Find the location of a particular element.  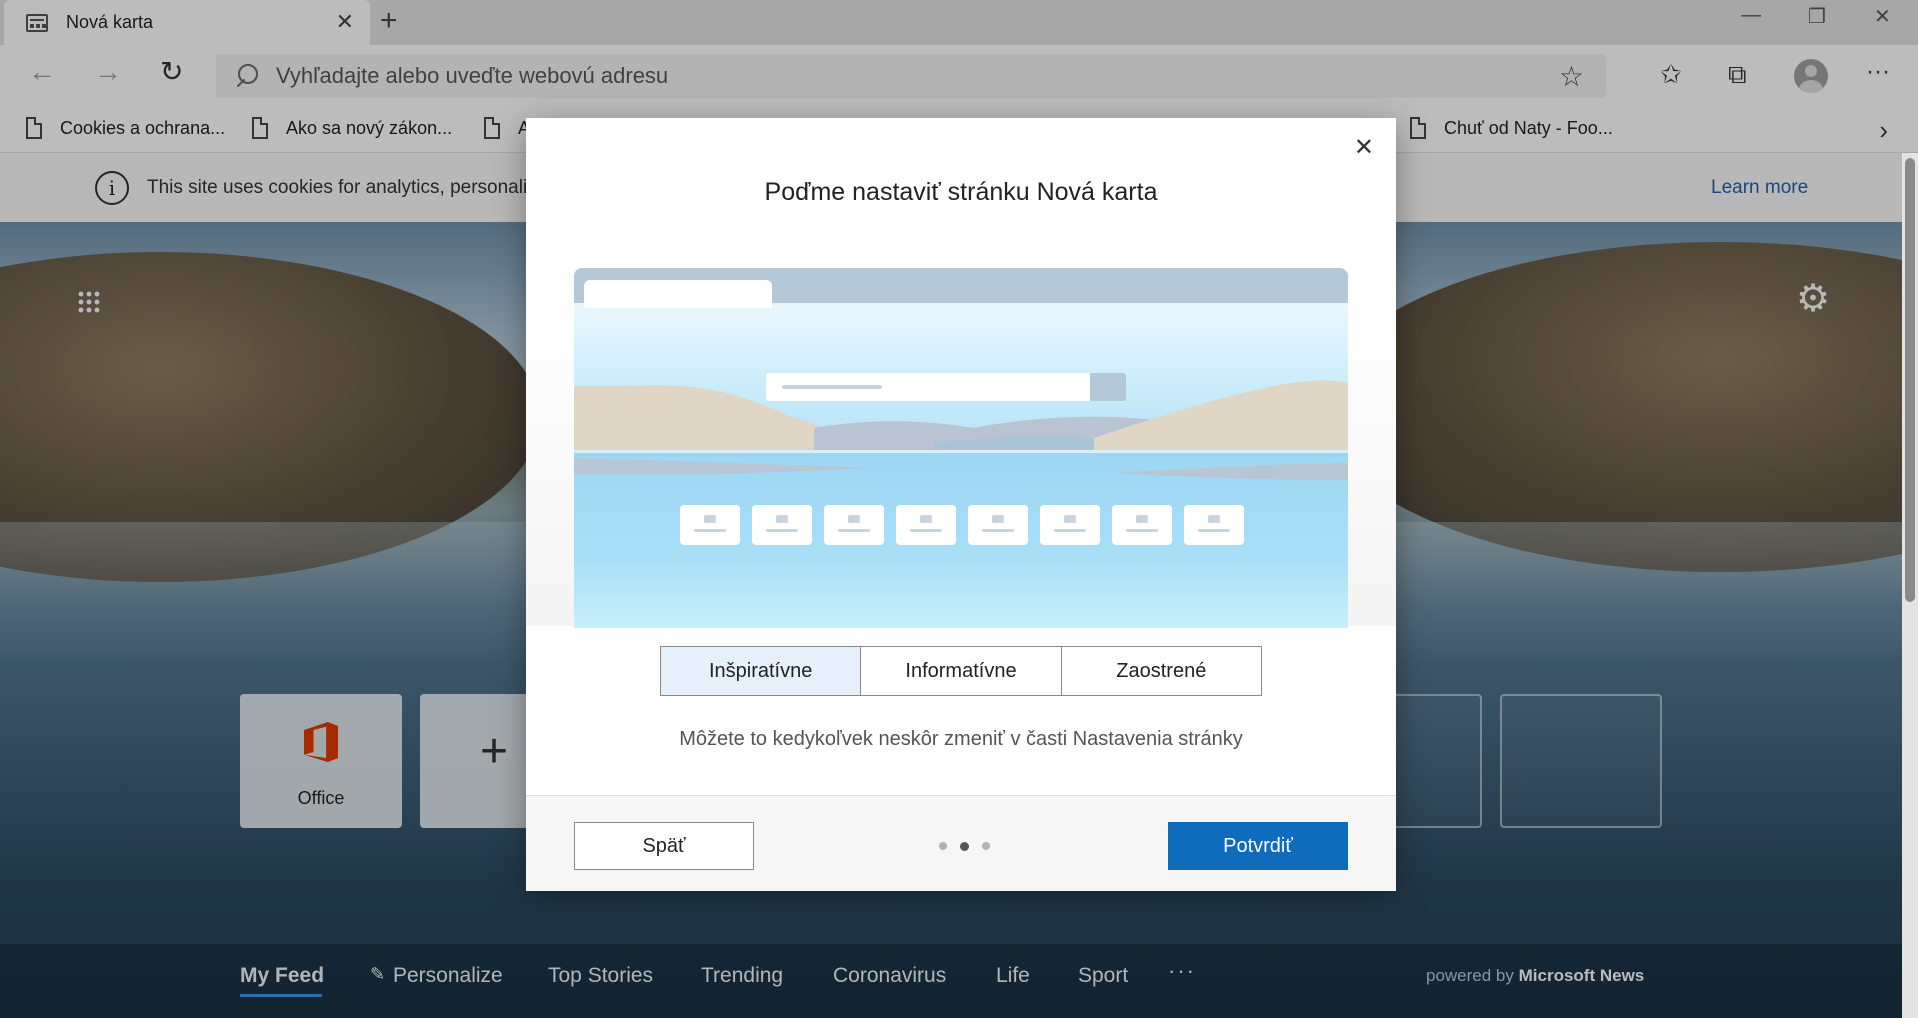

preview-search-text is located at coordinates (832, 387).